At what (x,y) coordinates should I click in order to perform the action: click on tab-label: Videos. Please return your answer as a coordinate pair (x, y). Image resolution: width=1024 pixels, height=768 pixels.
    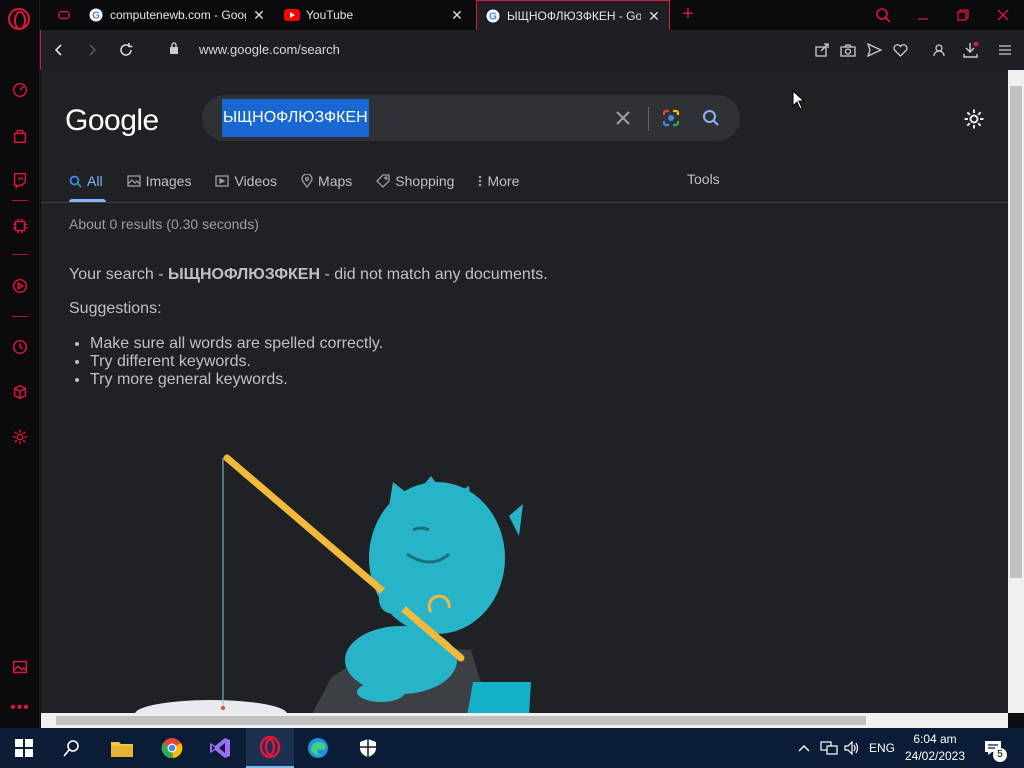
    Looking at the image, I should click on (256, 181).